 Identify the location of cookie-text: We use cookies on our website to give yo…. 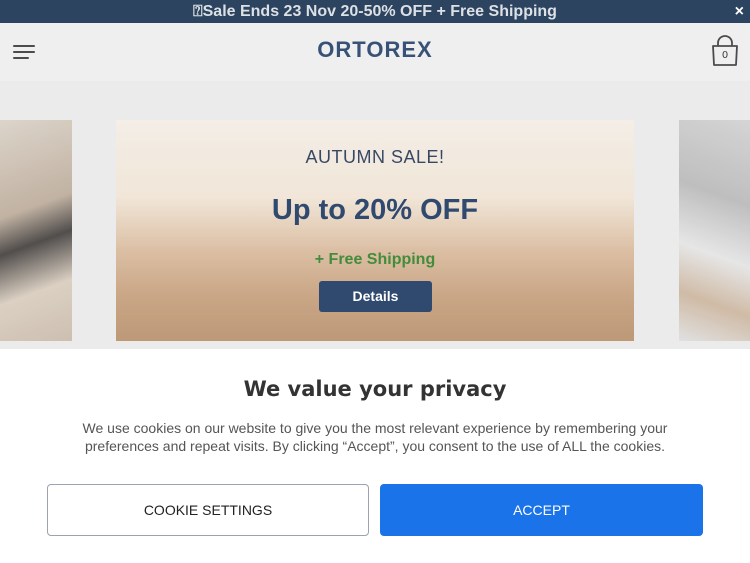
(375, 437).